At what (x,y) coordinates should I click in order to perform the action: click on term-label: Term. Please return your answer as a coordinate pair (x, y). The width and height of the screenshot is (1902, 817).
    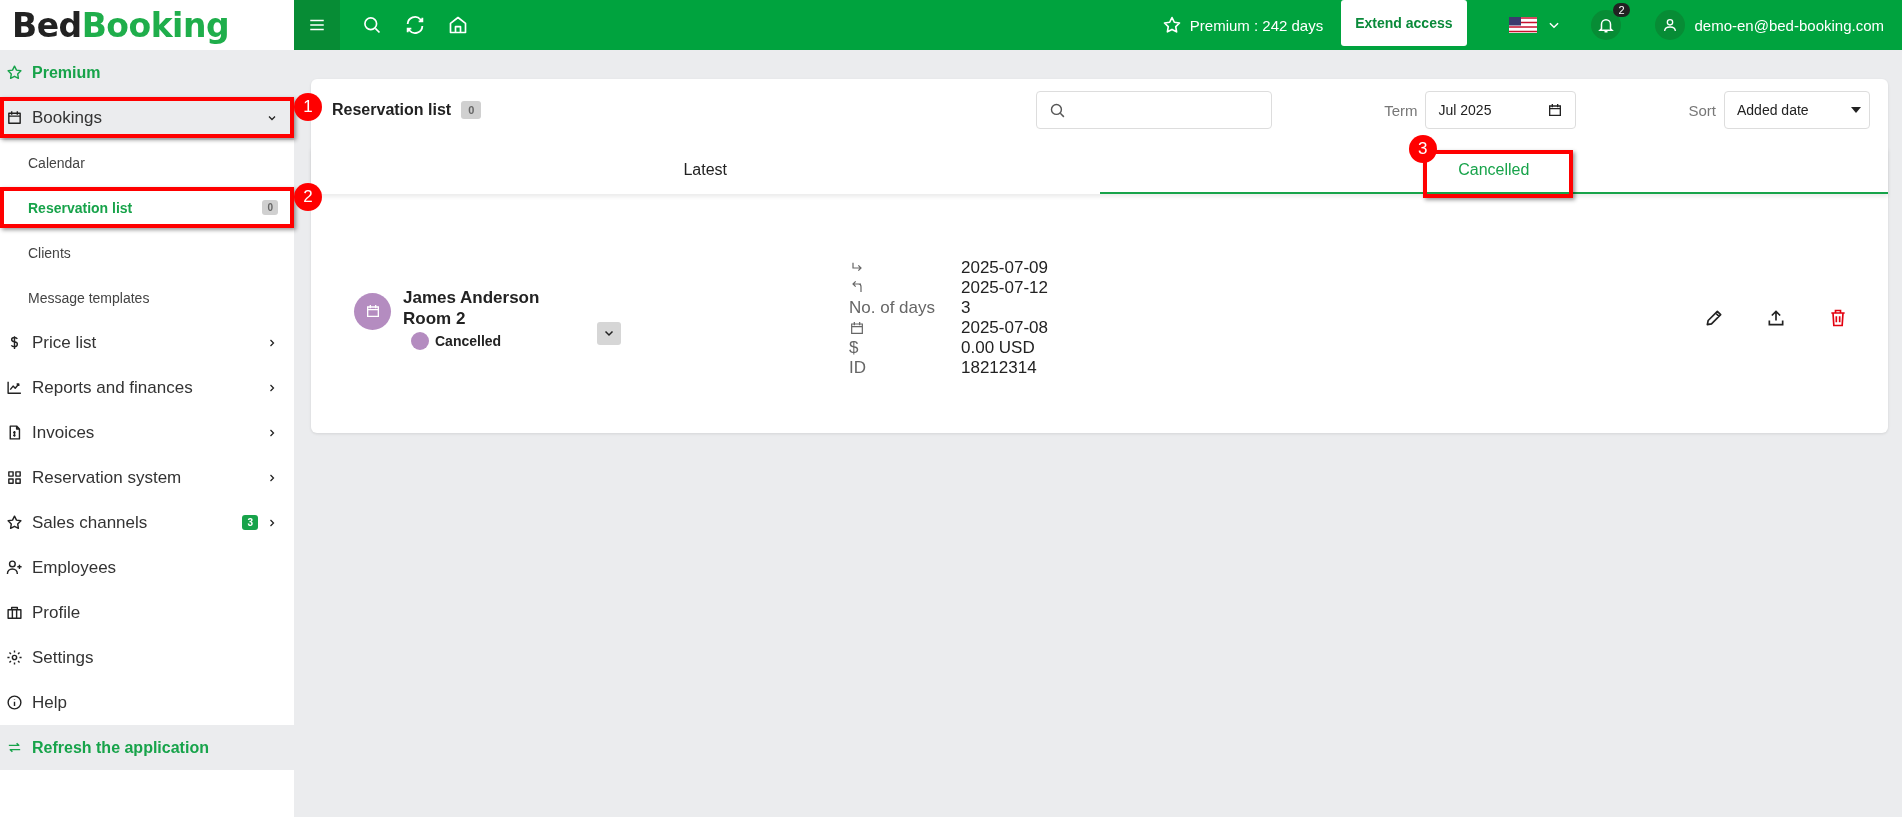
    Looking at the image, I should click on (1401, 110).